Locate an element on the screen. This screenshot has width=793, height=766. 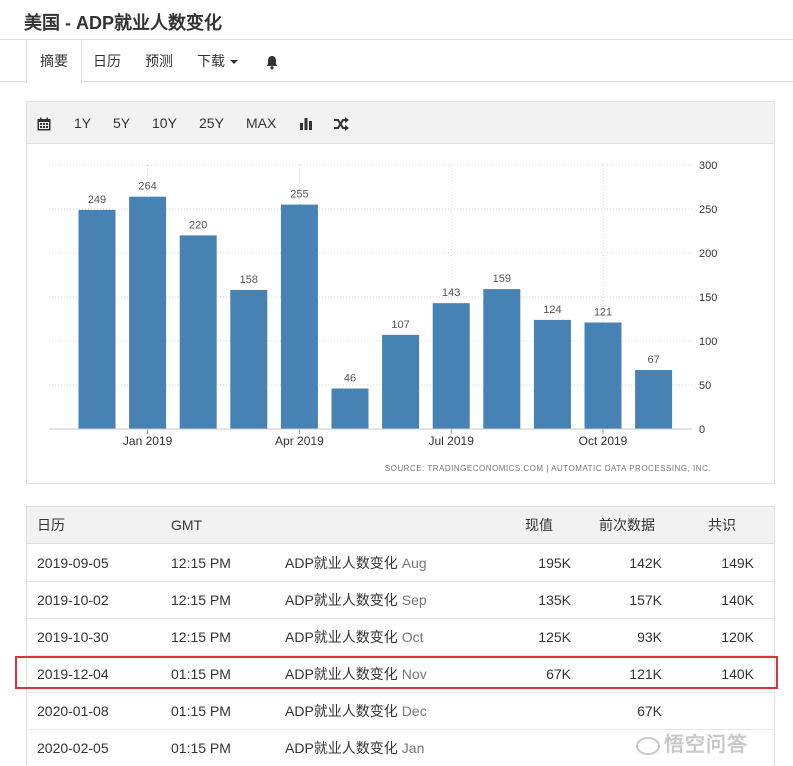
cell-event: ADP就业人数变化 Sep is located at coordinates (356, 600).